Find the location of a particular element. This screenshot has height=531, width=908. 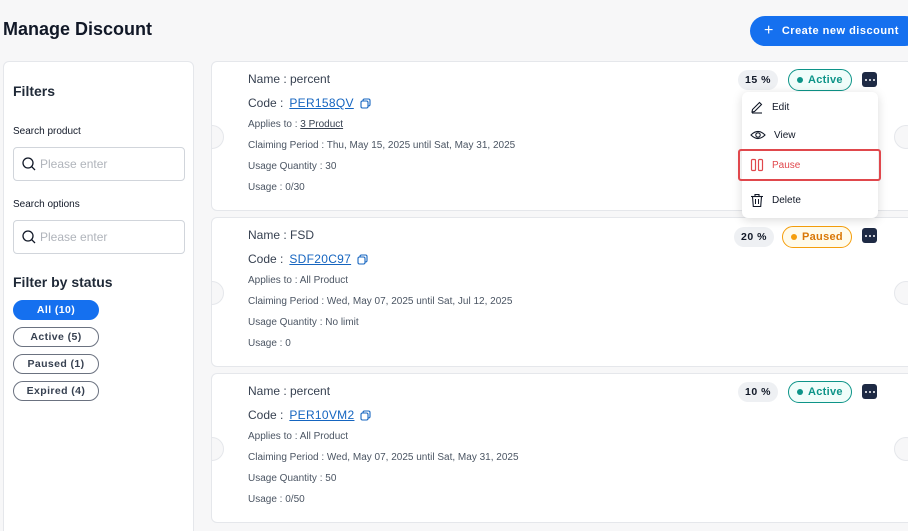

search-options-input is located at coordinates (110, 237).